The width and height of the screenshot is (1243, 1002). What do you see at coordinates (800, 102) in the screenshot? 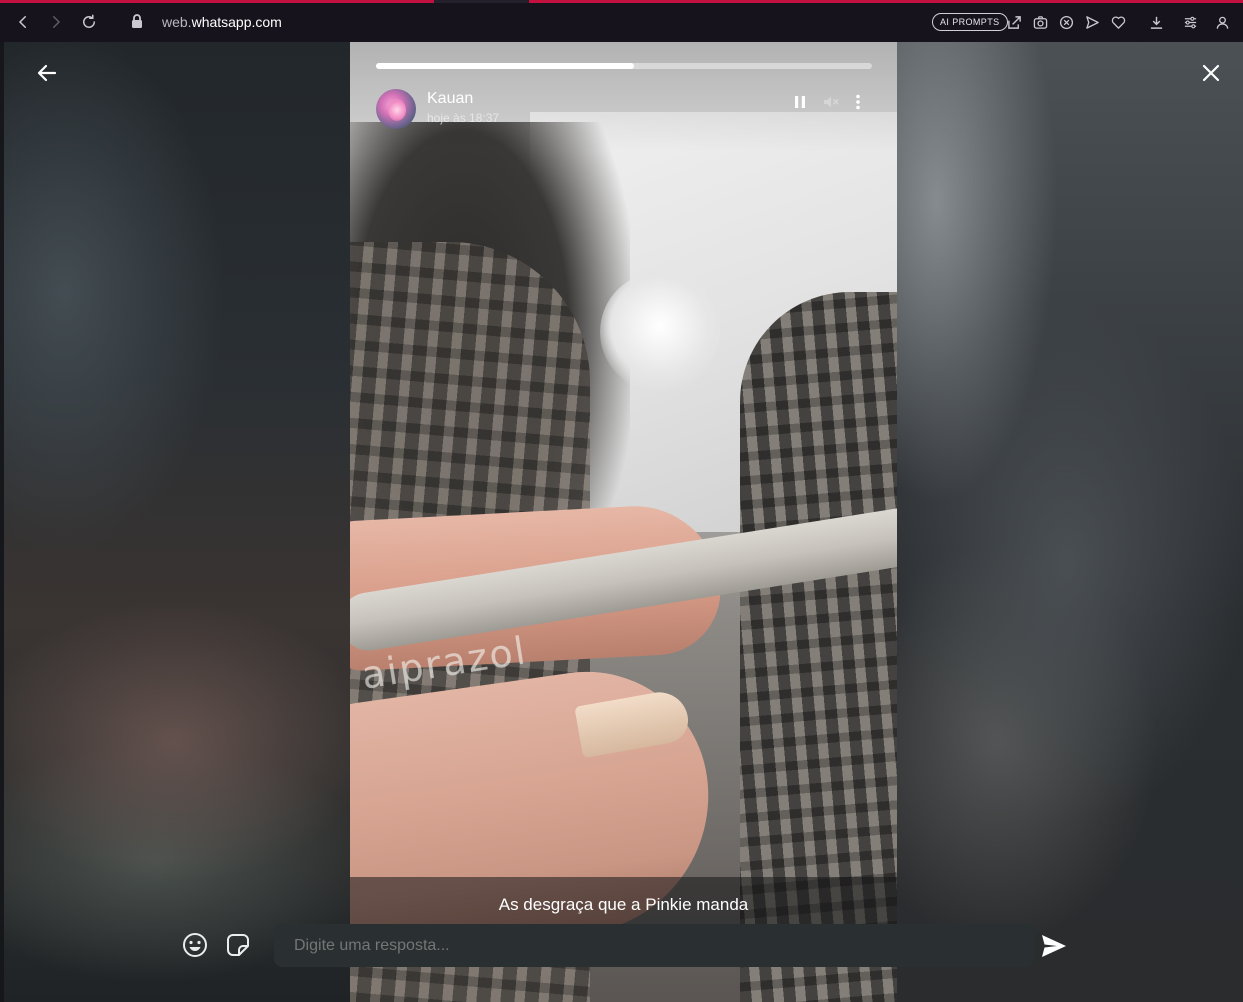
I see `pause-icon` at bounding box center [800, 102].